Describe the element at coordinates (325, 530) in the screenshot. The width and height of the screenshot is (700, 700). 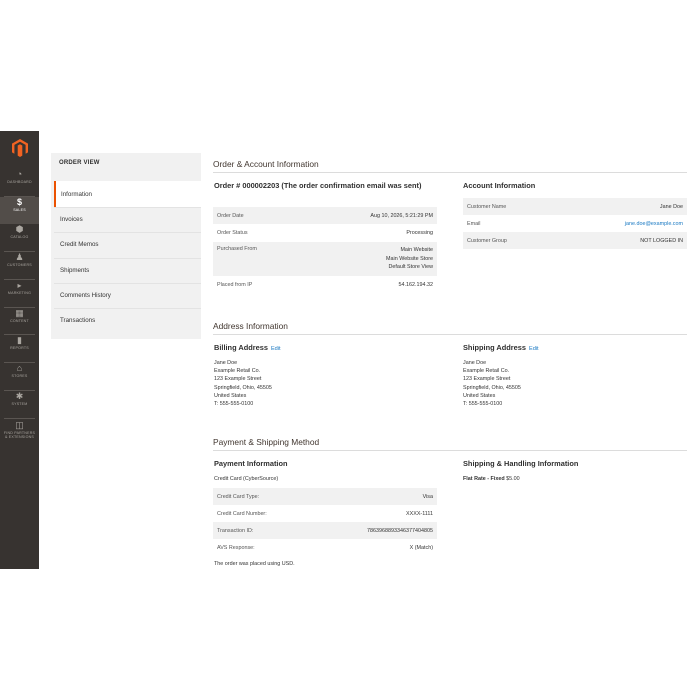
I see `table-row: Transaction ID: 7863968893346377404805` at that location.